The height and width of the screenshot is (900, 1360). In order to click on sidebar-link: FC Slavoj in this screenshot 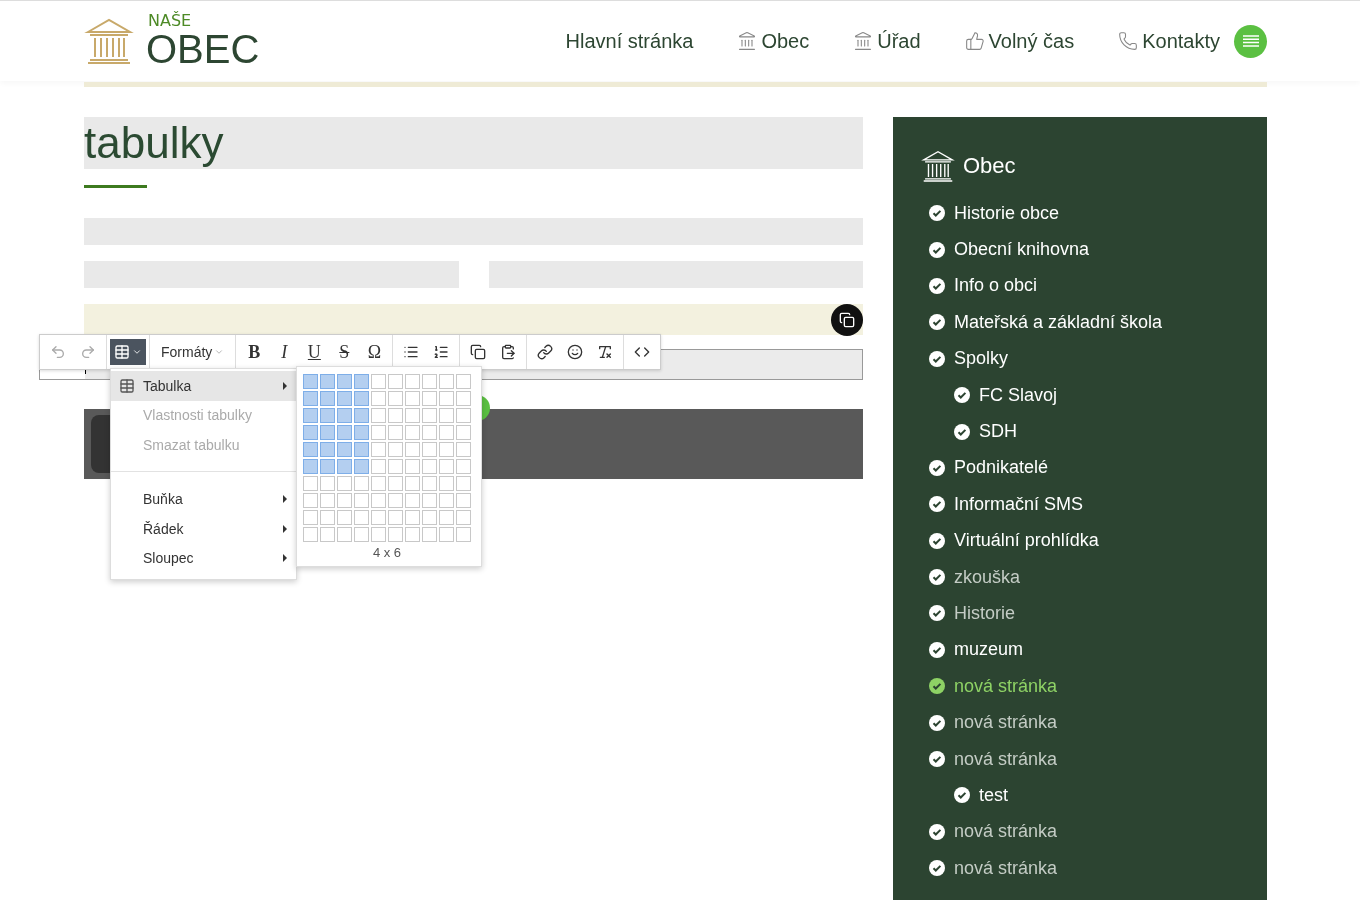, I will do `click(1094, 395)`.